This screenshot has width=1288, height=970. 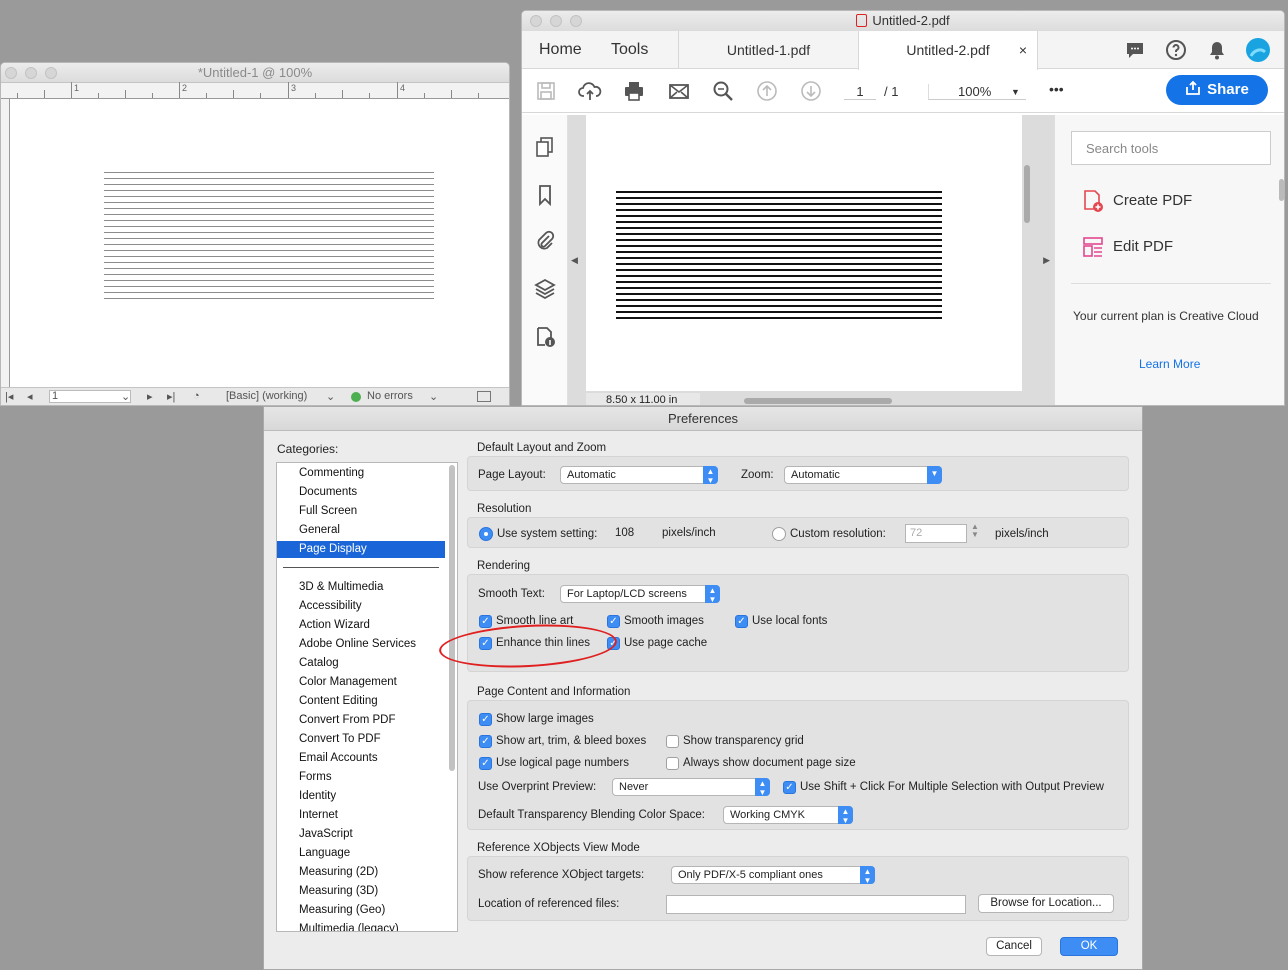 What do you see at coordinates (1027, 194) in the screenshot?
I see `vertical-scrollbar` at bounding box center [1027, 194].